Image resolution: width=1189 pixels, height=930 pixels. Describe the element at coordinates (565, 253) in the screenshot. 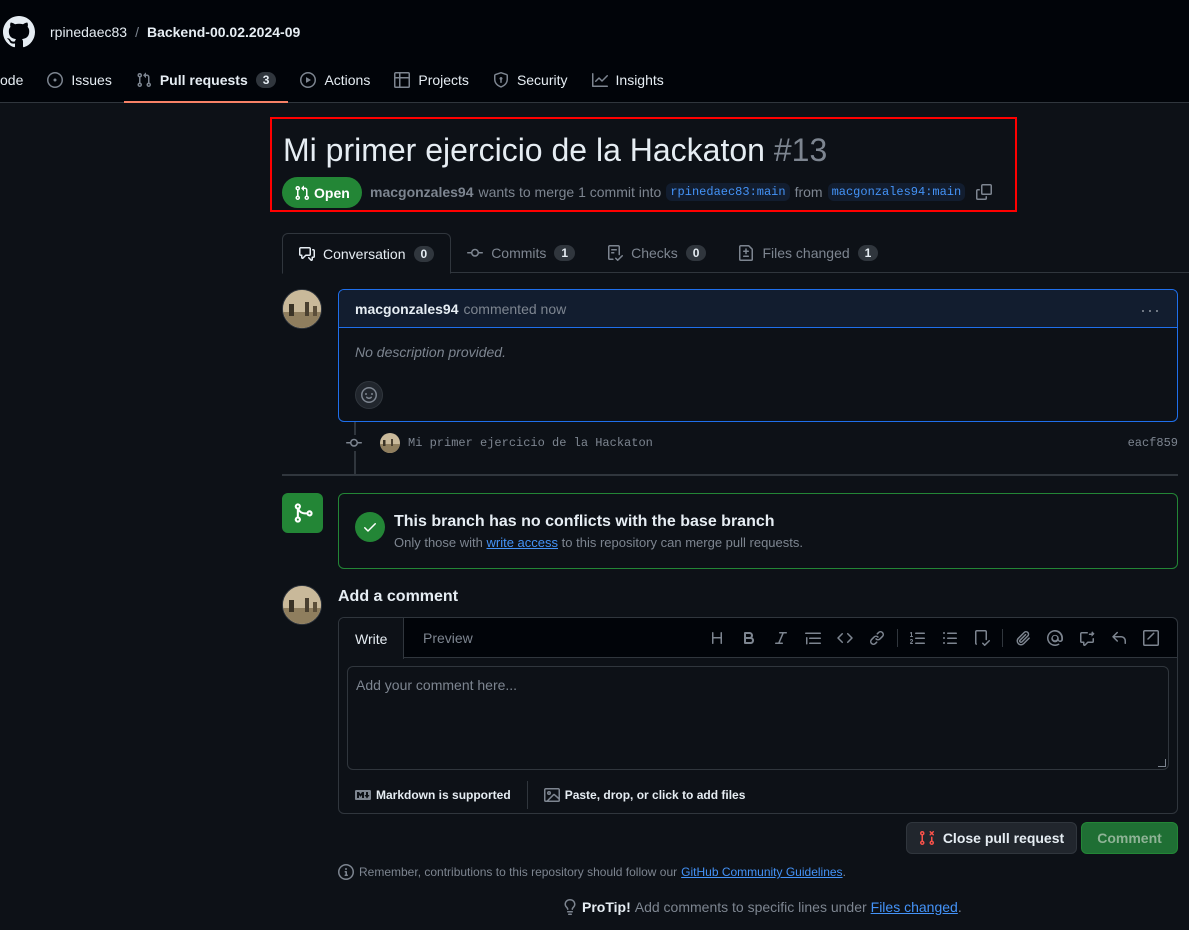

I see `tab-commits-count: 1` at that location.